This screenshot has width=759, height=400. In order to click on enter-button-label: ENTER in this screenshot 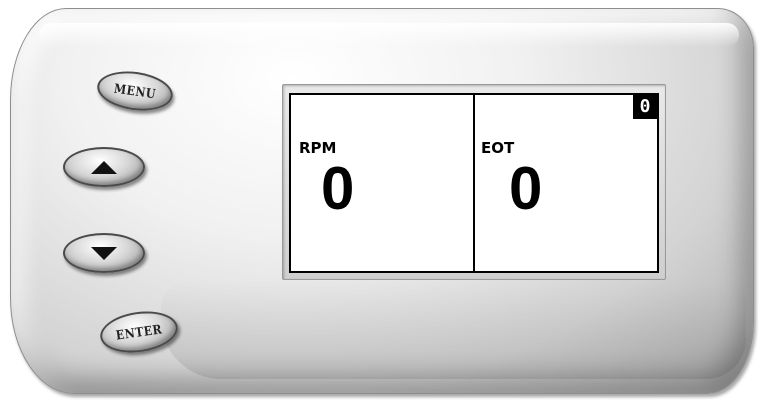, I will do `click(139, 332)`.